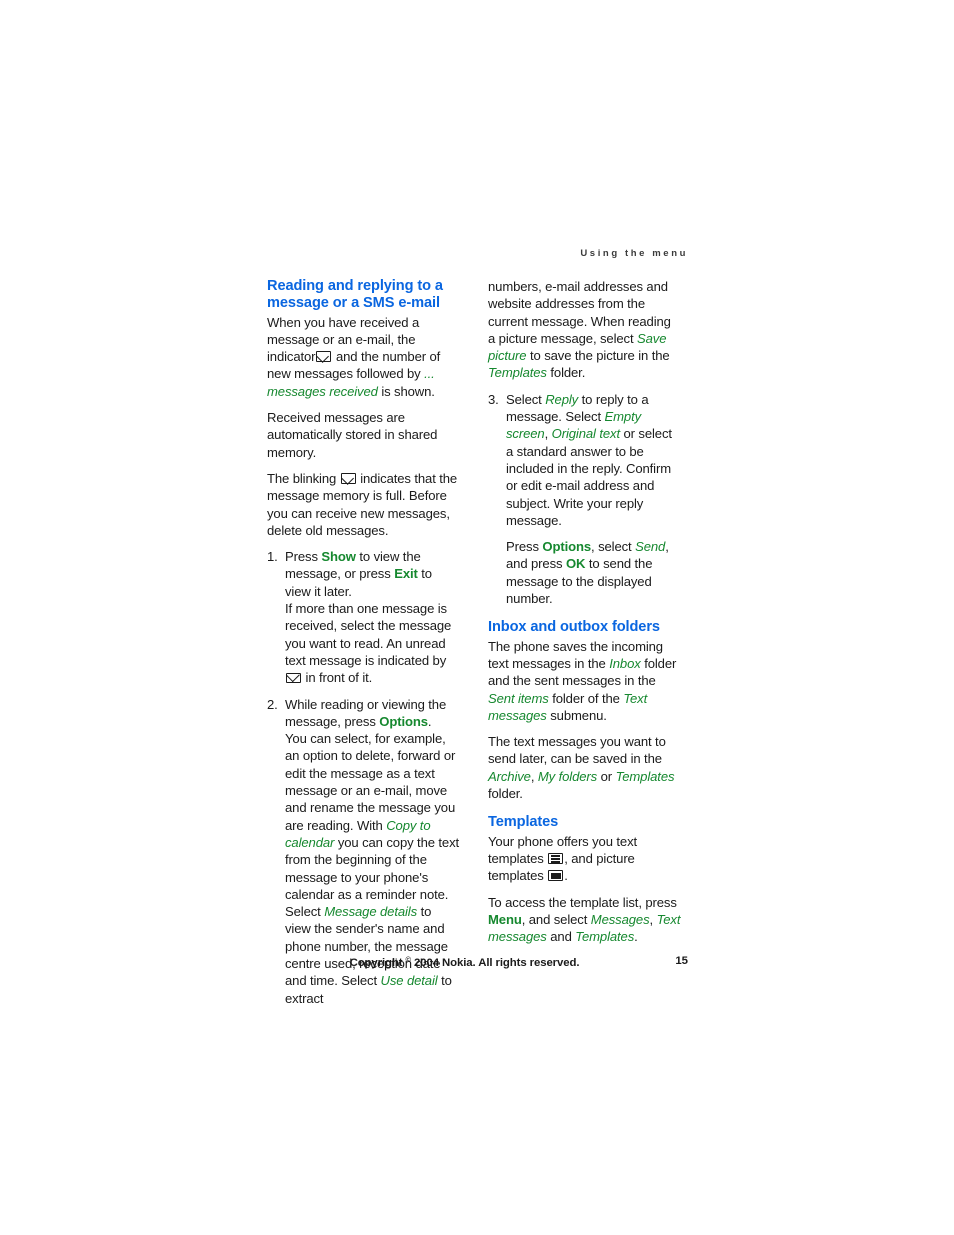  Describe the element at coordinates (625, 663) in the screenshot. I see `emphasis-inbox: Inbox` at that location.